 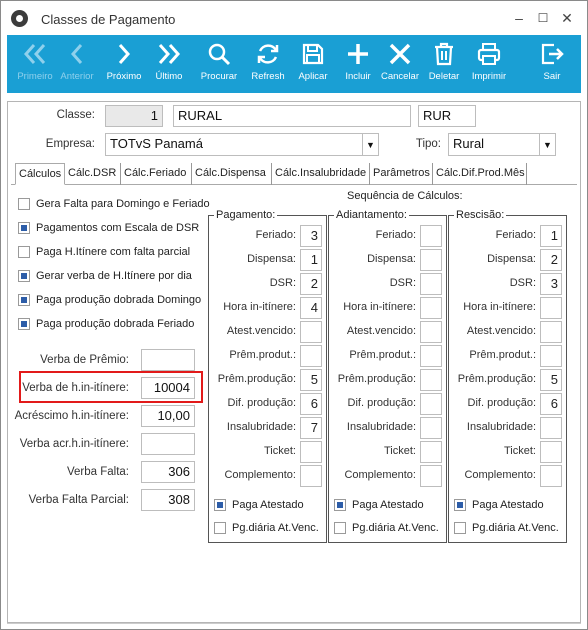 What do you see at coordinates (256, 379) in the screenshot?
I see `sequencia-row-label: Prêm.produção:` at bounding box center [256, 379].